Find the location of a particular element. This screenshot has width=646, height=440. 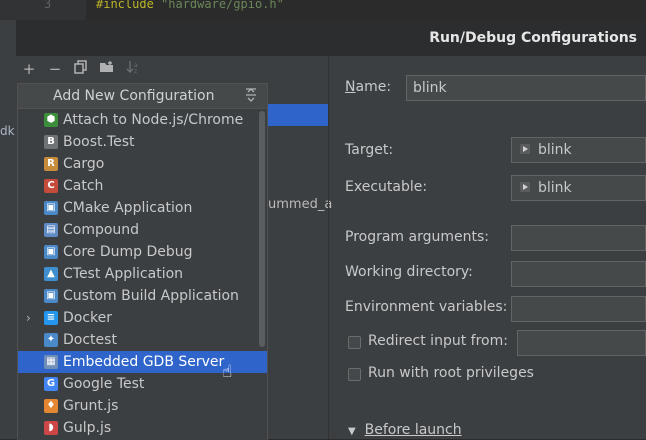

minus-icon: − is located at coordinates (55, 69).